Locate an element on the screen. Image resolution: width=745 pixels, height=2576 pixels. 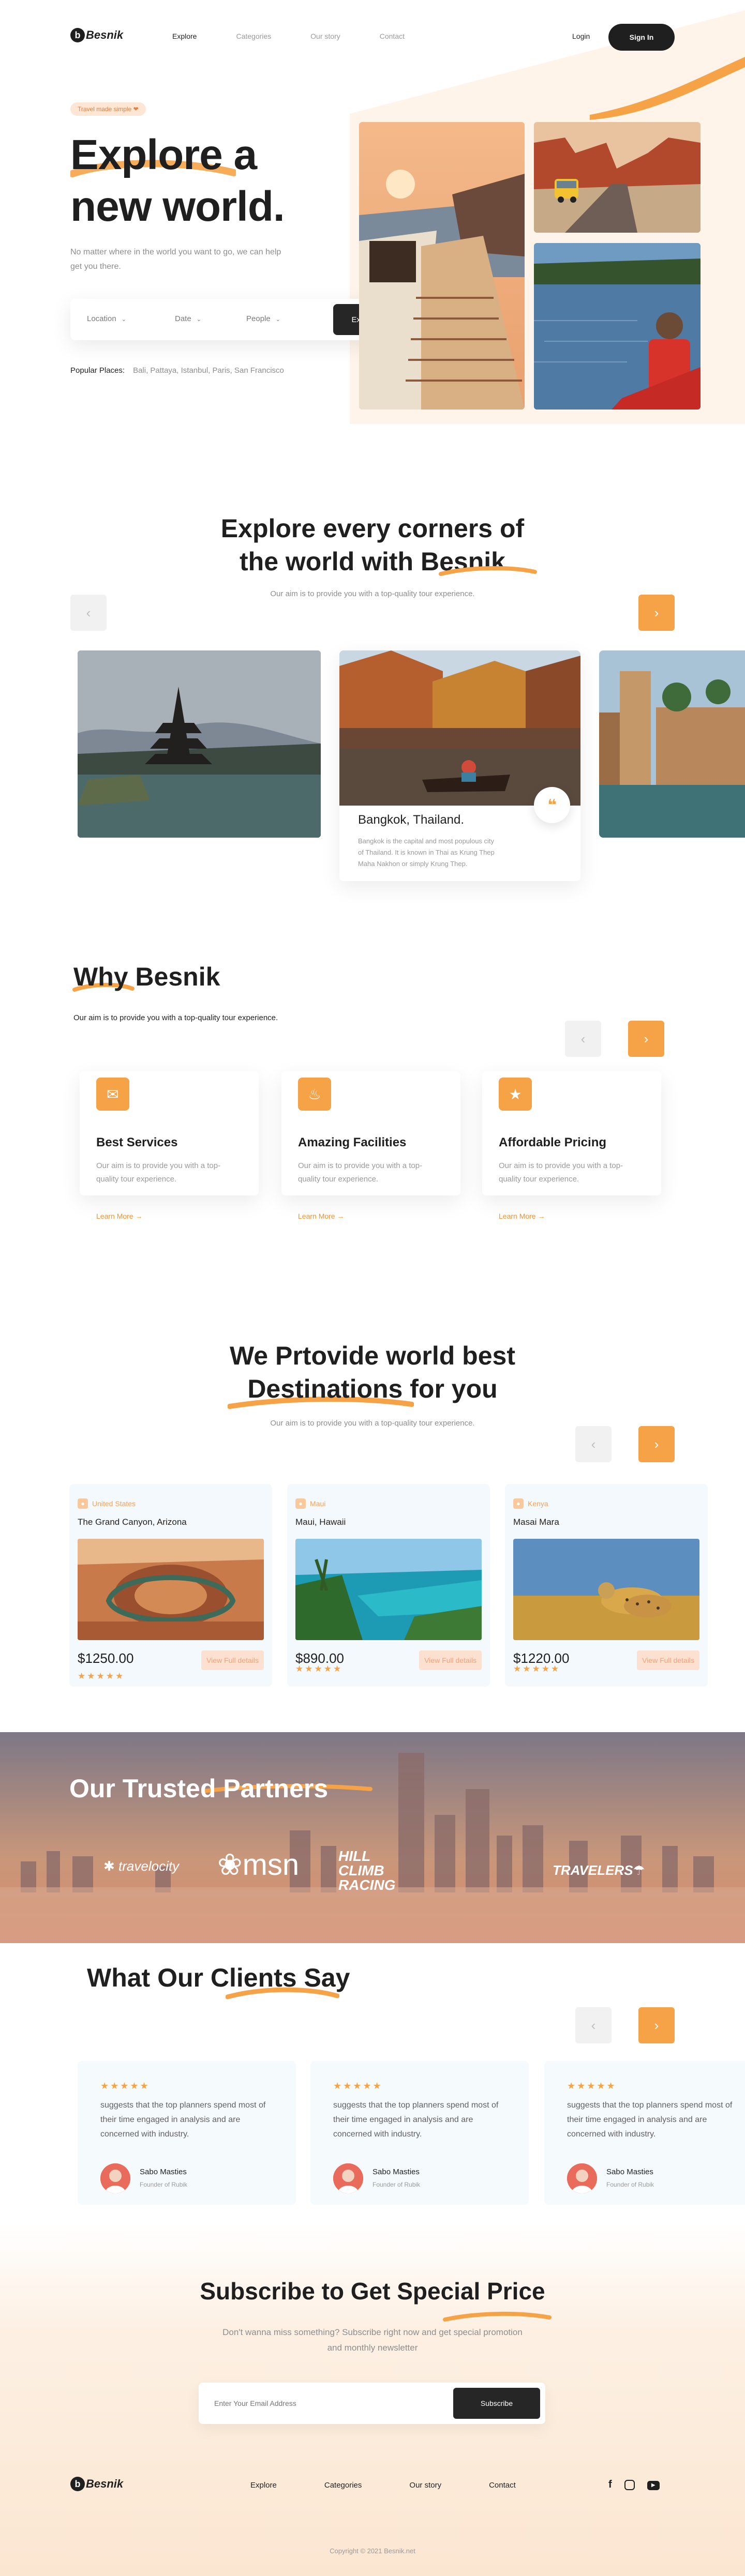
instagram-icon is located at coordinates (630, 2485).